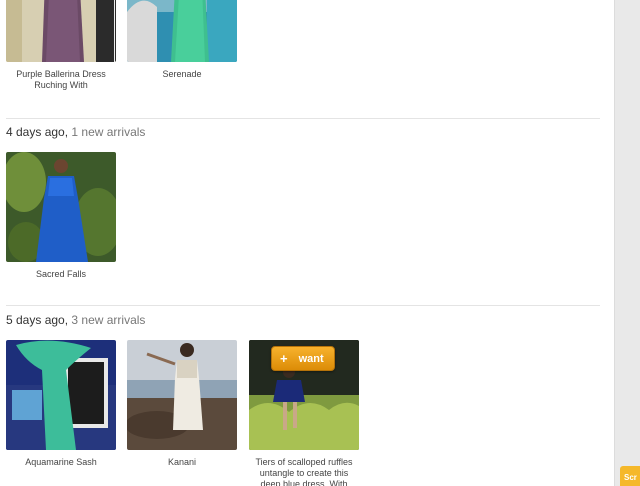 The image size is (640, 486). What do you see at coordinates (182, 31) in the screenshot?
I see `product-image-serenade` at bounding box center [182, 31].